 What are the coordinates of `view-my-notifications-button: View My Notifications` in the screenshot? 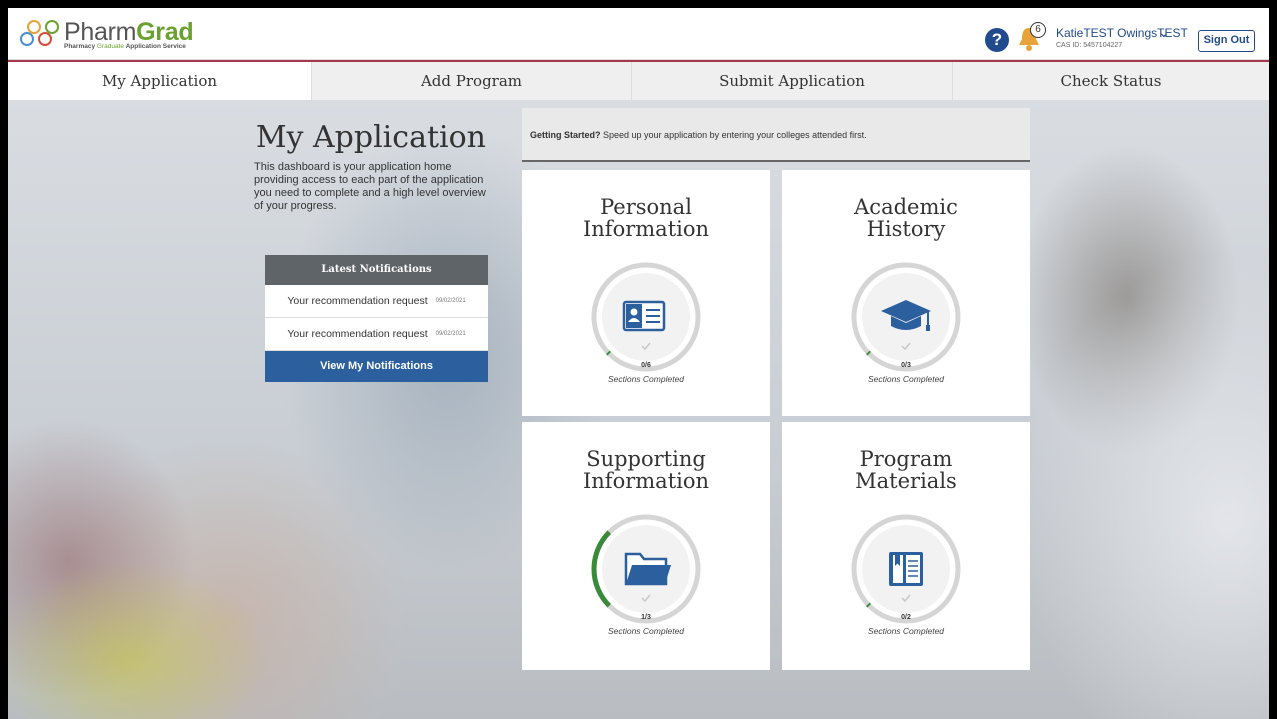 It's located at (376, 366).